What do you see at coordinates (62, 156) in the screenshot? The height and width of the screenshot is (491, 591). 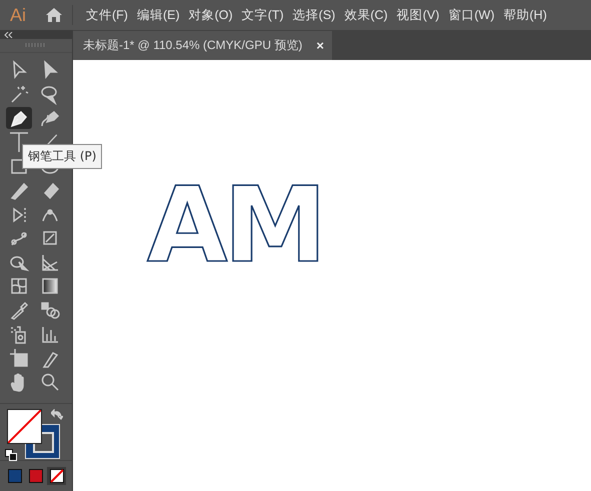 I see `tooltip: 钢笔工具 (P)` at bounding box center [62, 156].